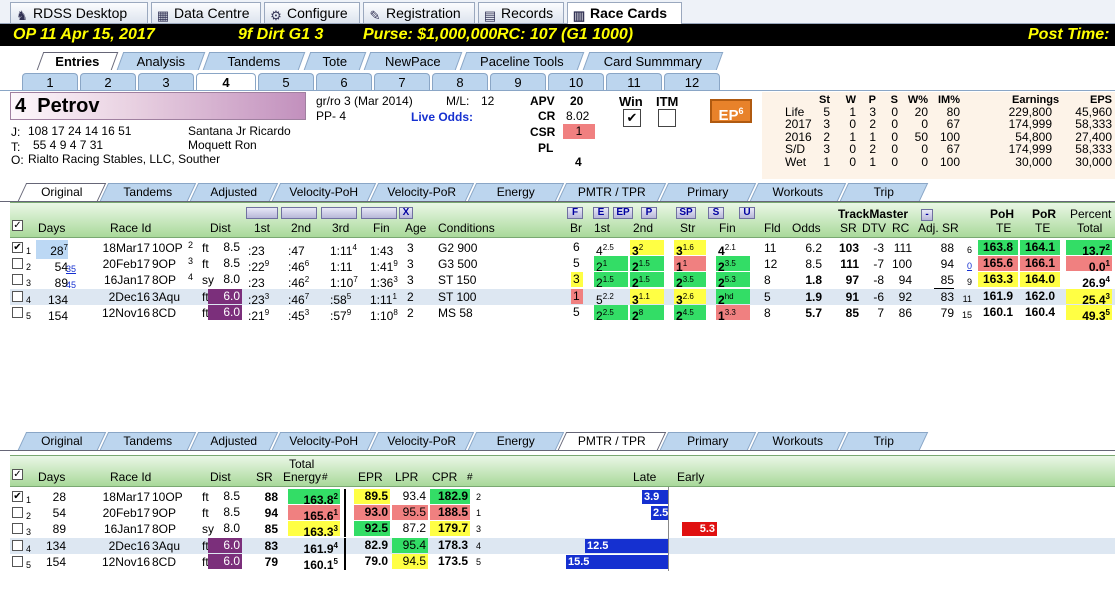  I want to click on filter-e-button: E, so click(601, 213).